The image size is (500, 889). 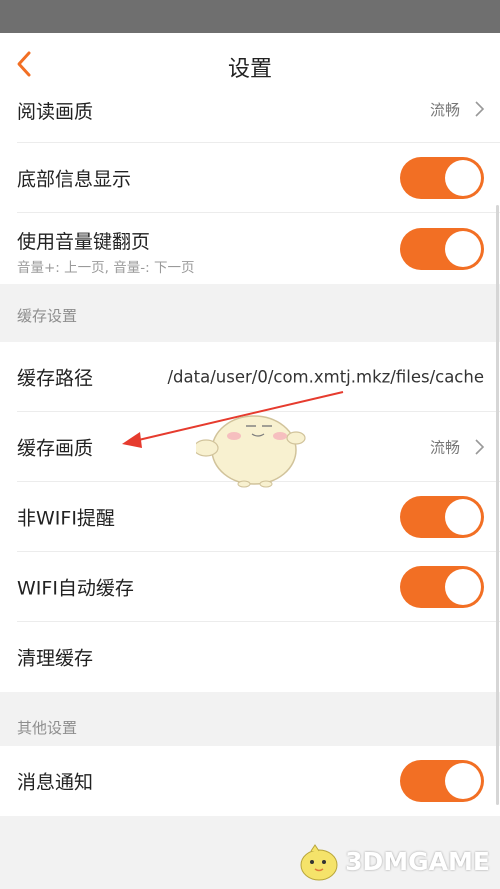 I want to click on volume-key-toggle, so click(x=442, y=248).